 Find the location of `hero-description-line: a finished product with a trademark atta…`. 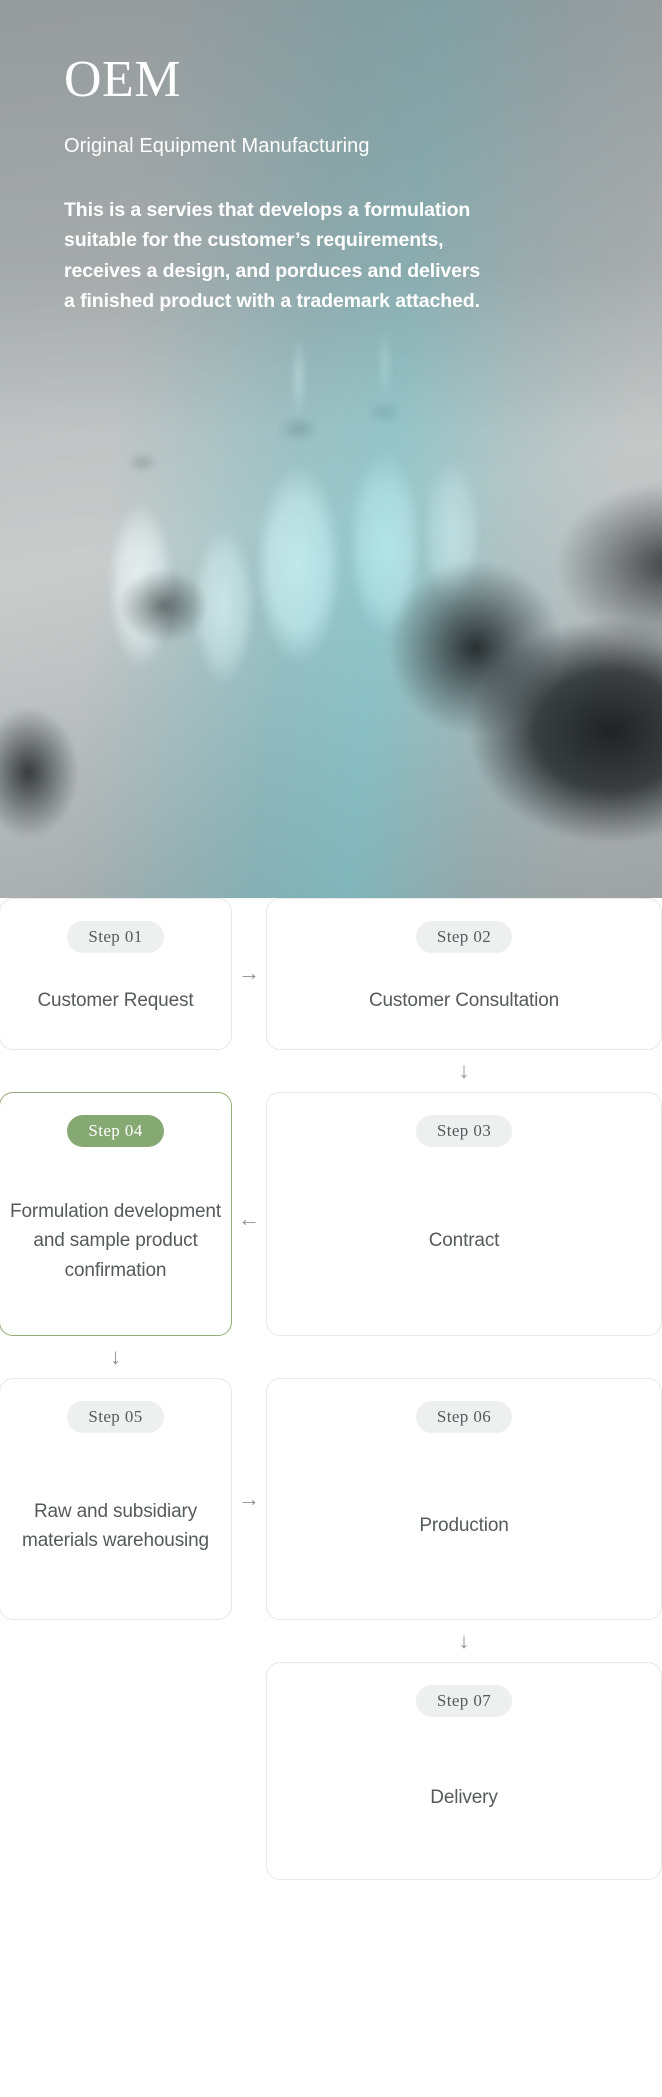

hero-description-line: a finished product with a trademark atta… is located at coordinates (272, 300).